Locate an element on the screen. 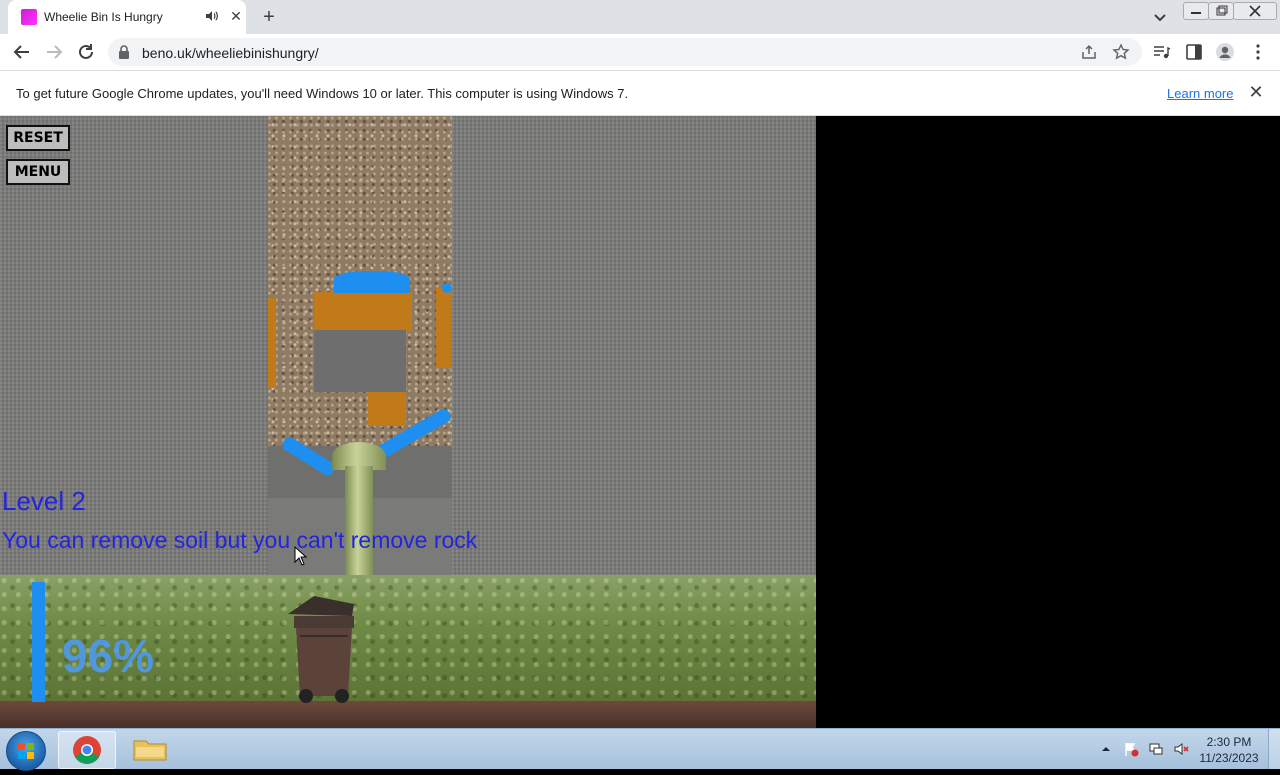 The height and width of the screenshot is (775, 1280). minimize-button is located at coordinates (1196, 11).